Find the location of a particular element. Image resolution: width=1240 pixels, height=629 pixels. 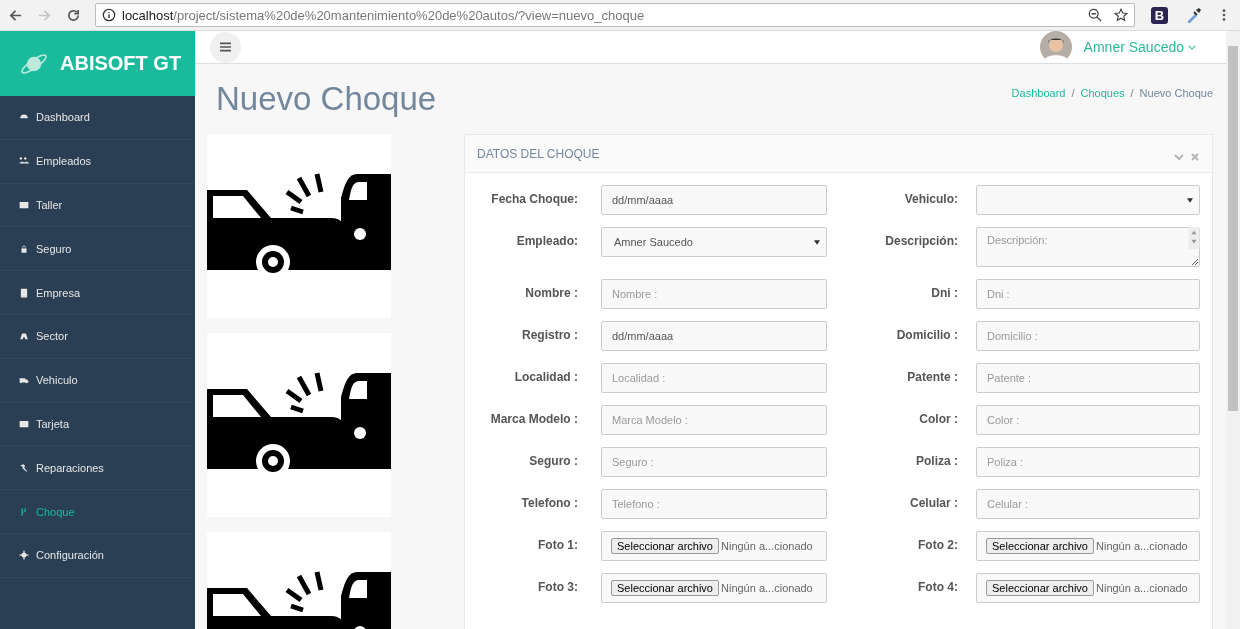

scrollbar is located at coordinates (1233, 330).